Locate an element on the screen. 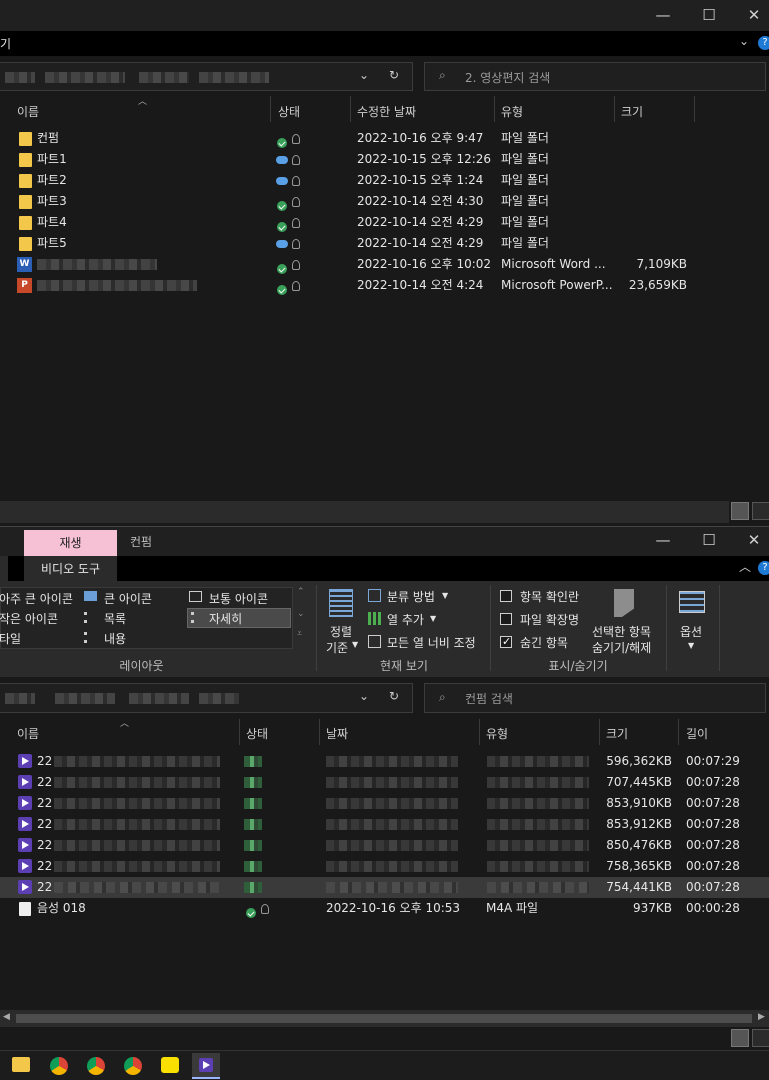  date-modified: 2022-10-14 오전 4:29 is located at coordinates (420, 222).